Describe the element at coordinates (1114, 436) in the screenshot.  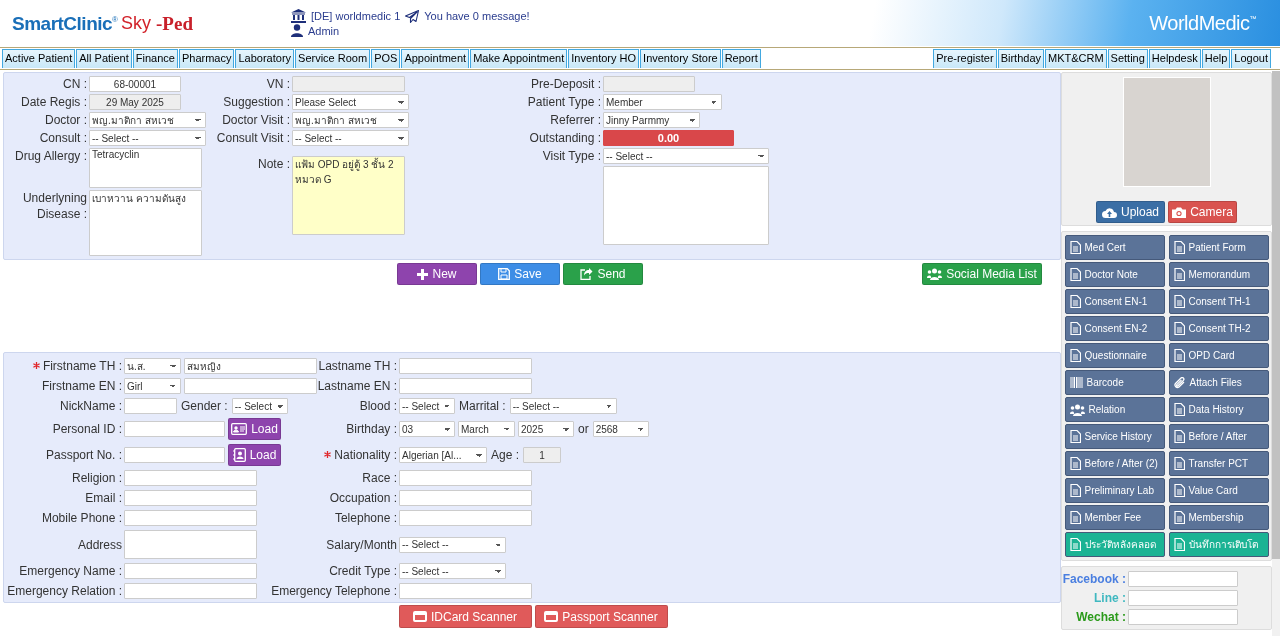
I see `document-button: Service History` at that location.